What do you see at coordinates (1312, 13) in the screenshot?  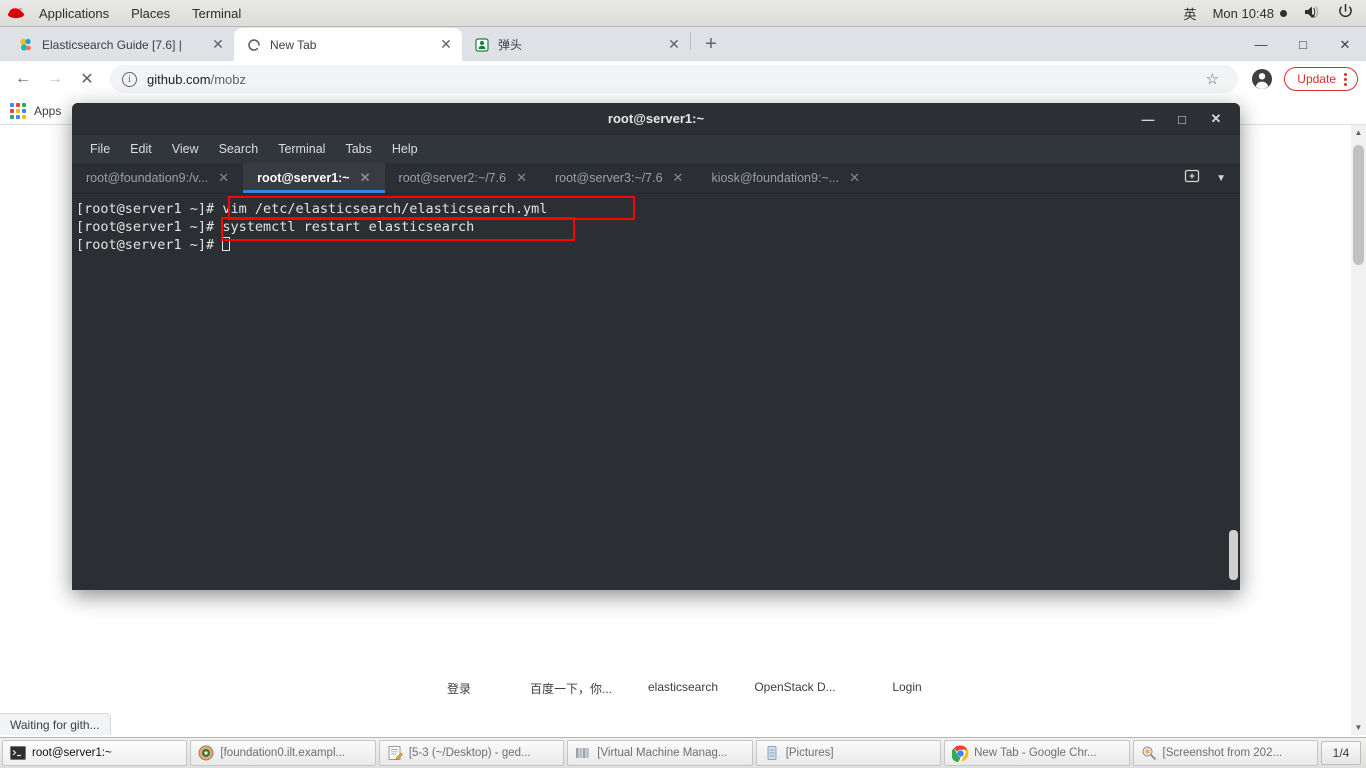 I see `volume-muted-icon` at bounding box center [1312, 13].